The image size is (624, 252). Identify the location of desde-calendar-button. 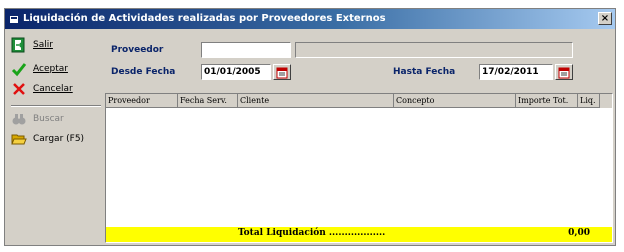
(282, 72).